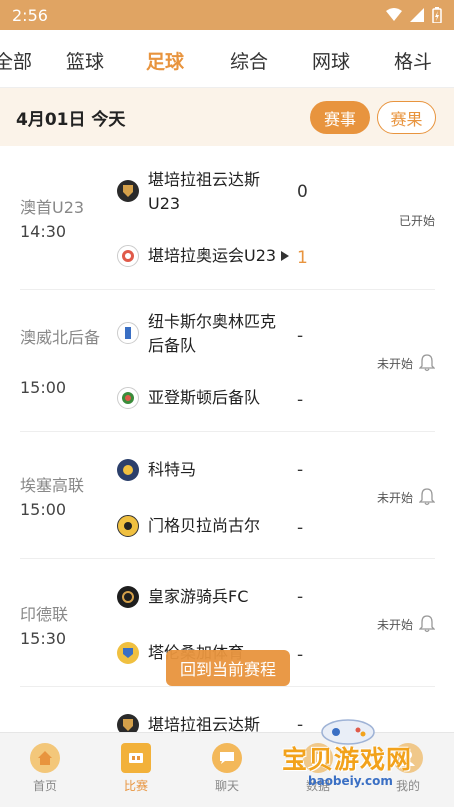  I want to click on home-team: 纽卡斯尔奥林匹克后备队, so click(202, 334).